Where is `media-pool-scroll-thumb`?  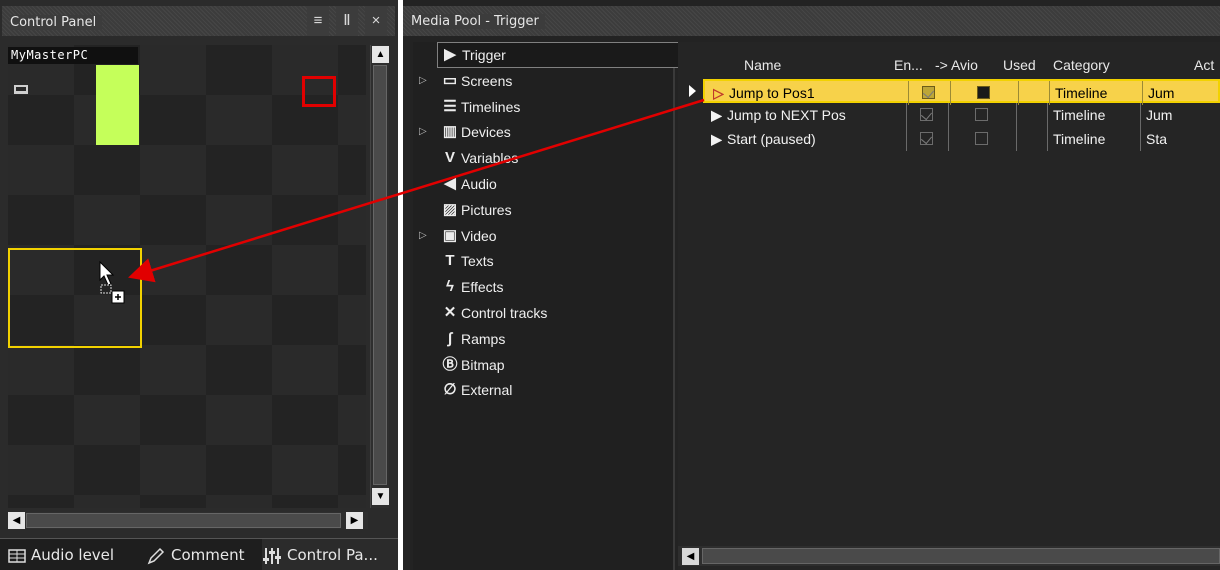
media-pool-scroll-thumb is located at coordinates (961, 556).